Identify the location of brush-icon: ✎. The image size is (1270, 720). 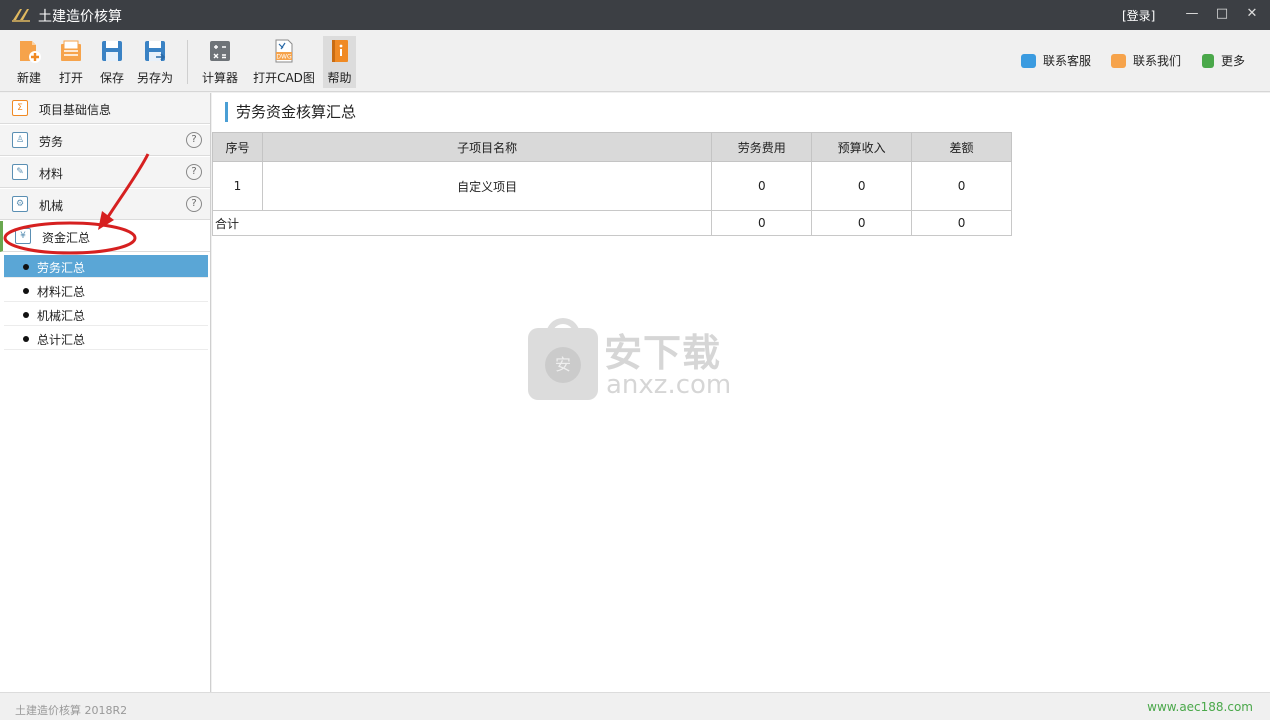
(20, 172).